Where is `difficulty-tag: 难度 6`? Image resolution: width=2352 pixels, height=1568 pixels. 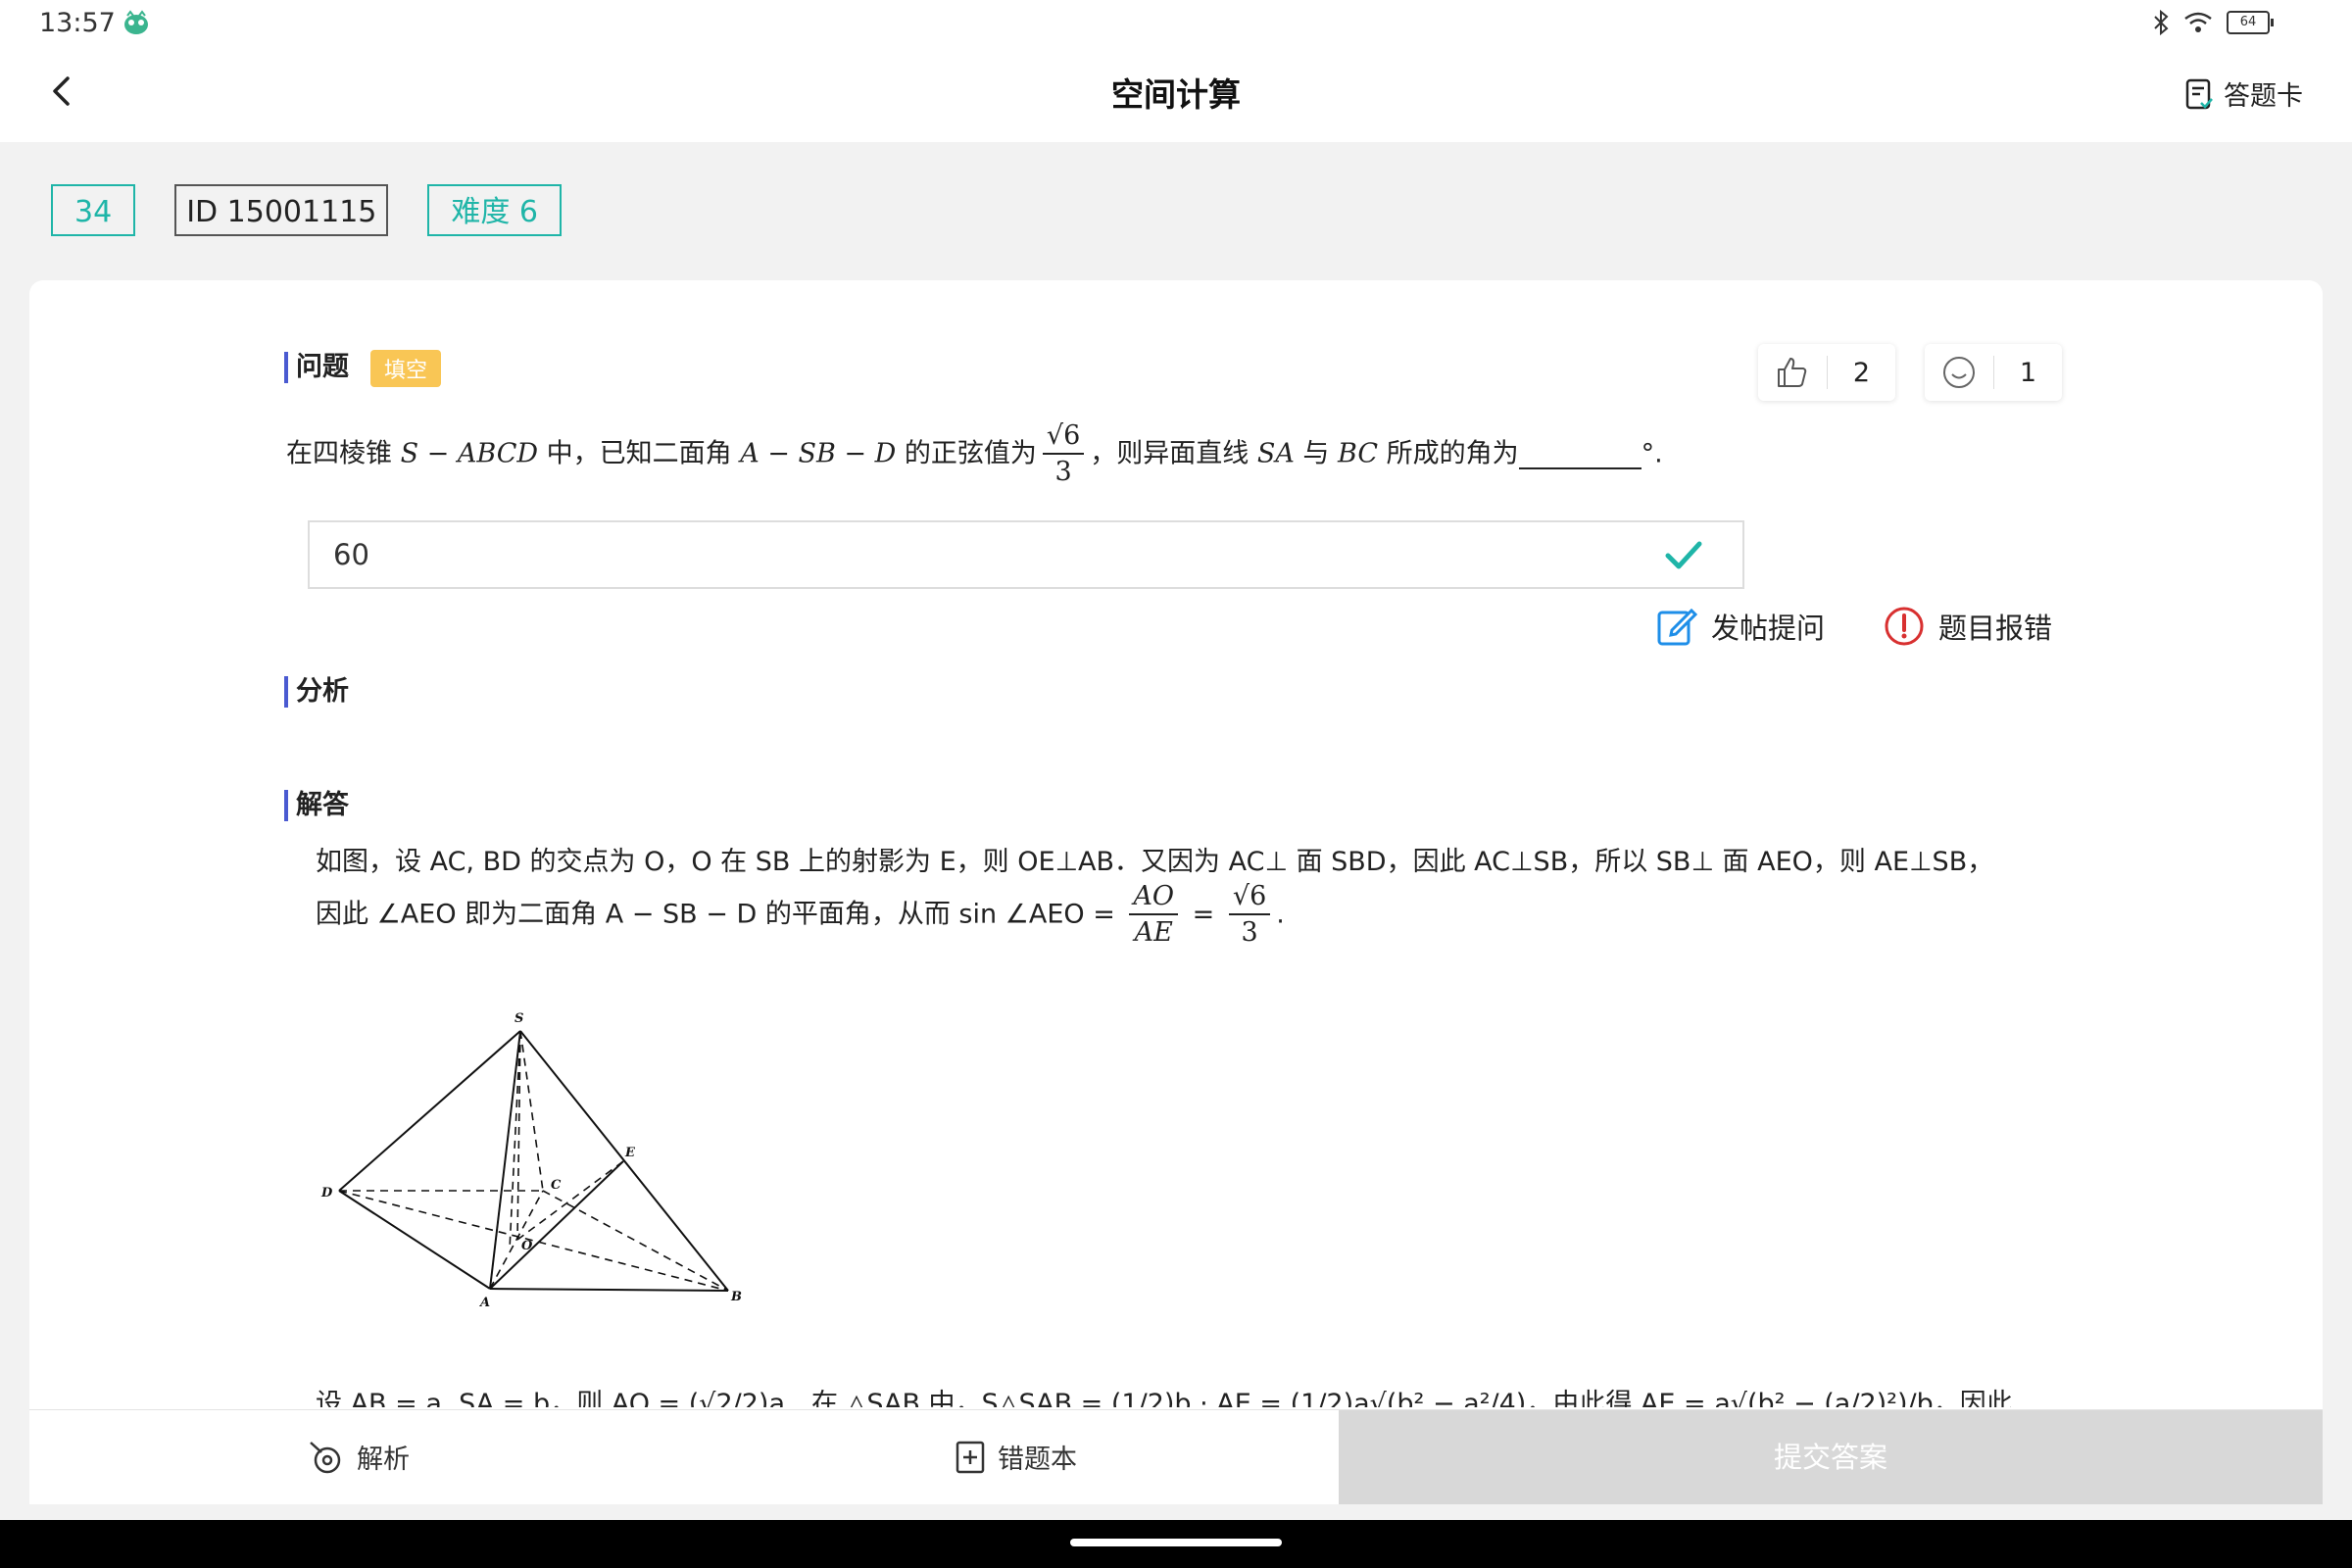 difficulty-tag: 难度 6 is located at coordinates (494, 210).